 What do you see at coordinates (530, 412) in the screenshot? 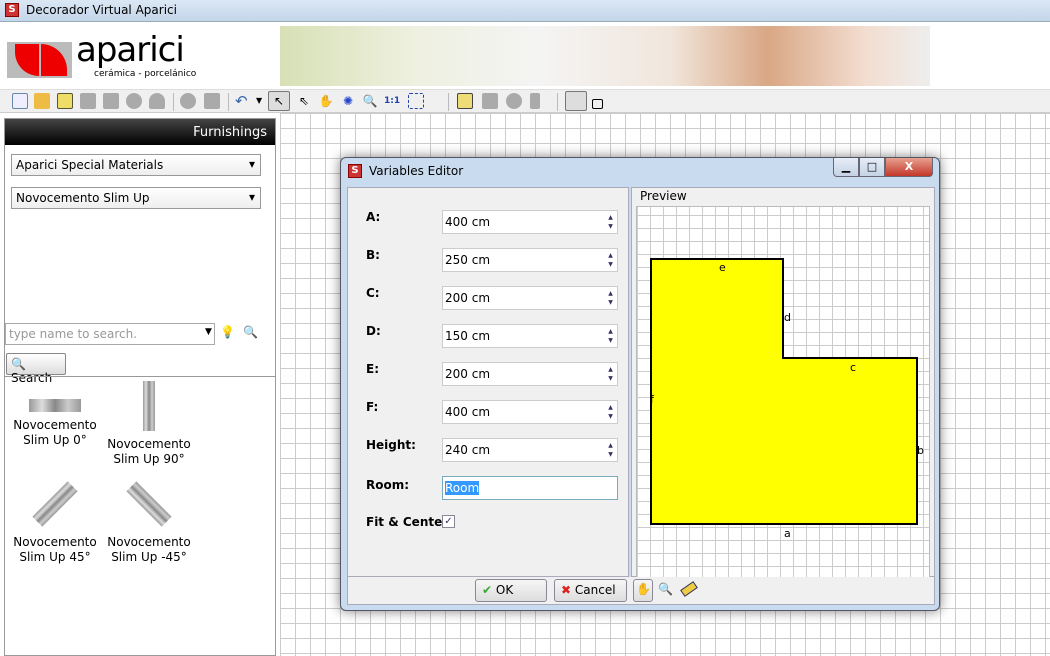
I see `f-field: 400 cm ▲ ▼` at bounding box center [530, 412].